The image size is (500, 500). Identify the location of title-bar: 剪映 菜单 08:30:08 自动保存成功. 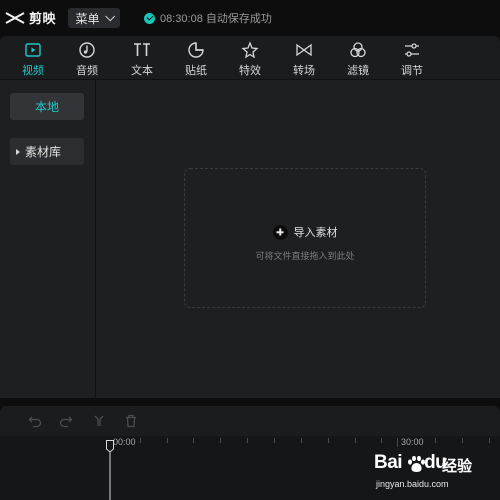
(250, 18).